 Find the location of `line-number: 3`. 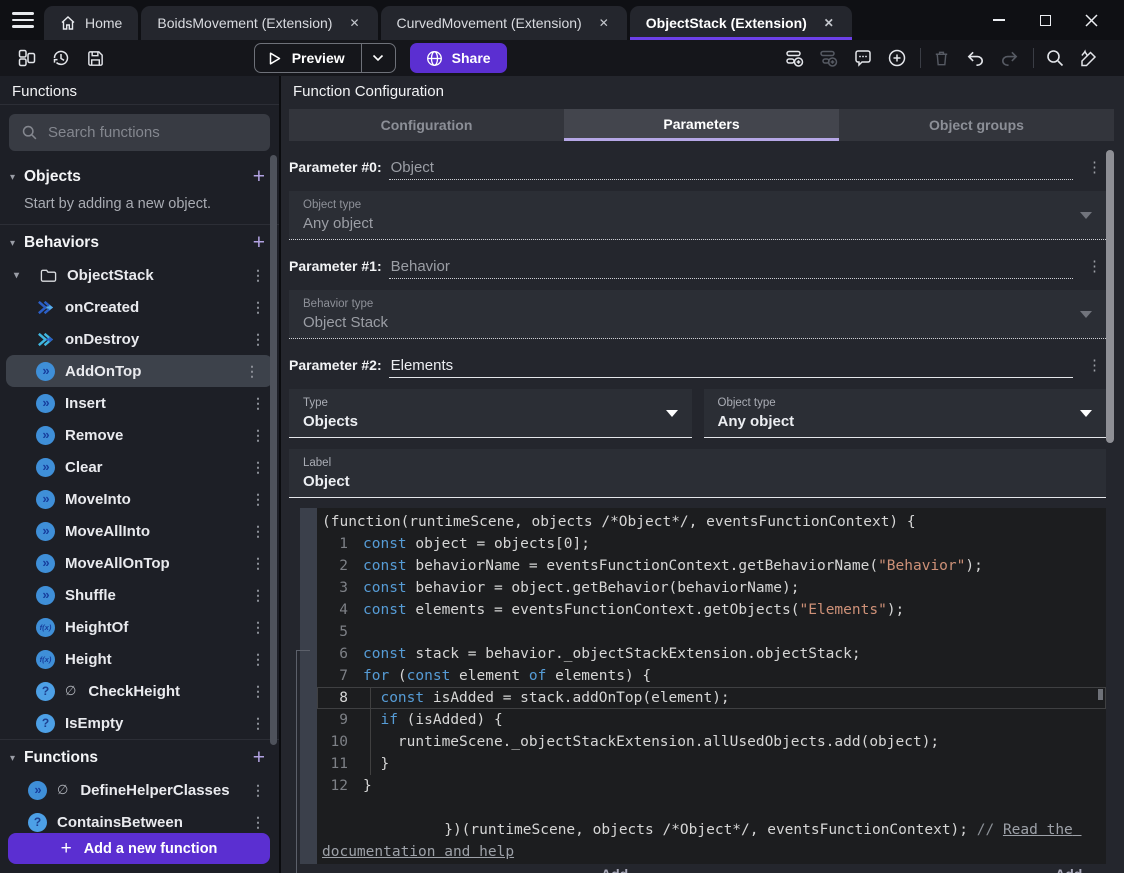

line-number: 3 is located at coordinates (343, 588).